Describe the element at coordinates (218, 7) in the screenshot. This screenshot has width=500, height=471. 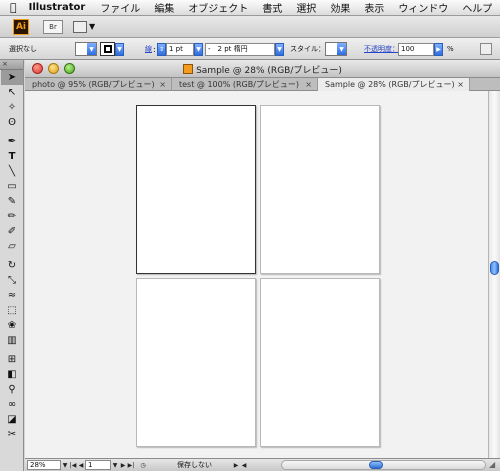
I see `menu-object: オブジェクト` at that location.